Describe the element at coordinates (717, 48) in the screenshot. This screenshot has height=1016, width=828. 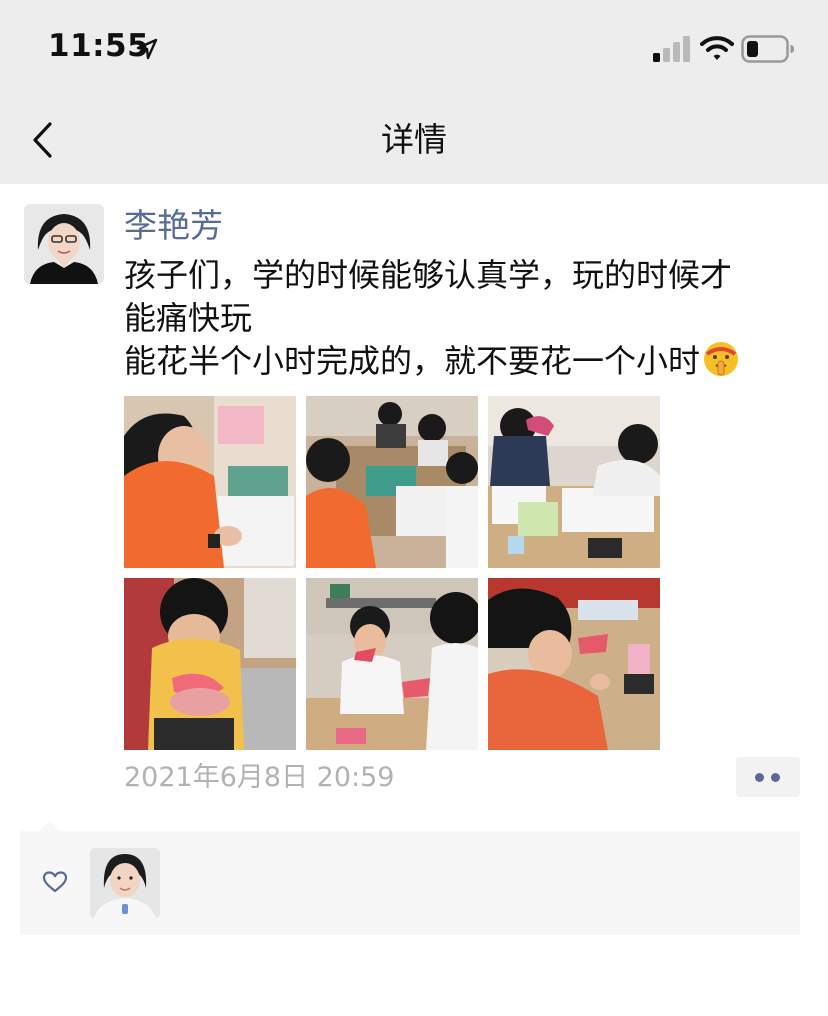
I see `wifi-icon` at that location.